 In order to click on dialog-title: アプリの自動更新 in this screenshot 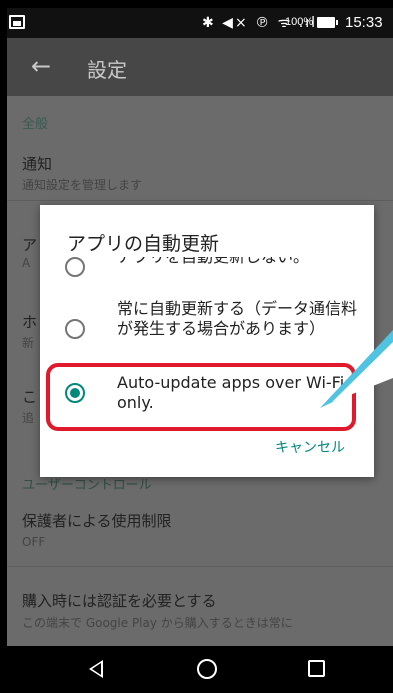, I will do `click(143, 244)`.